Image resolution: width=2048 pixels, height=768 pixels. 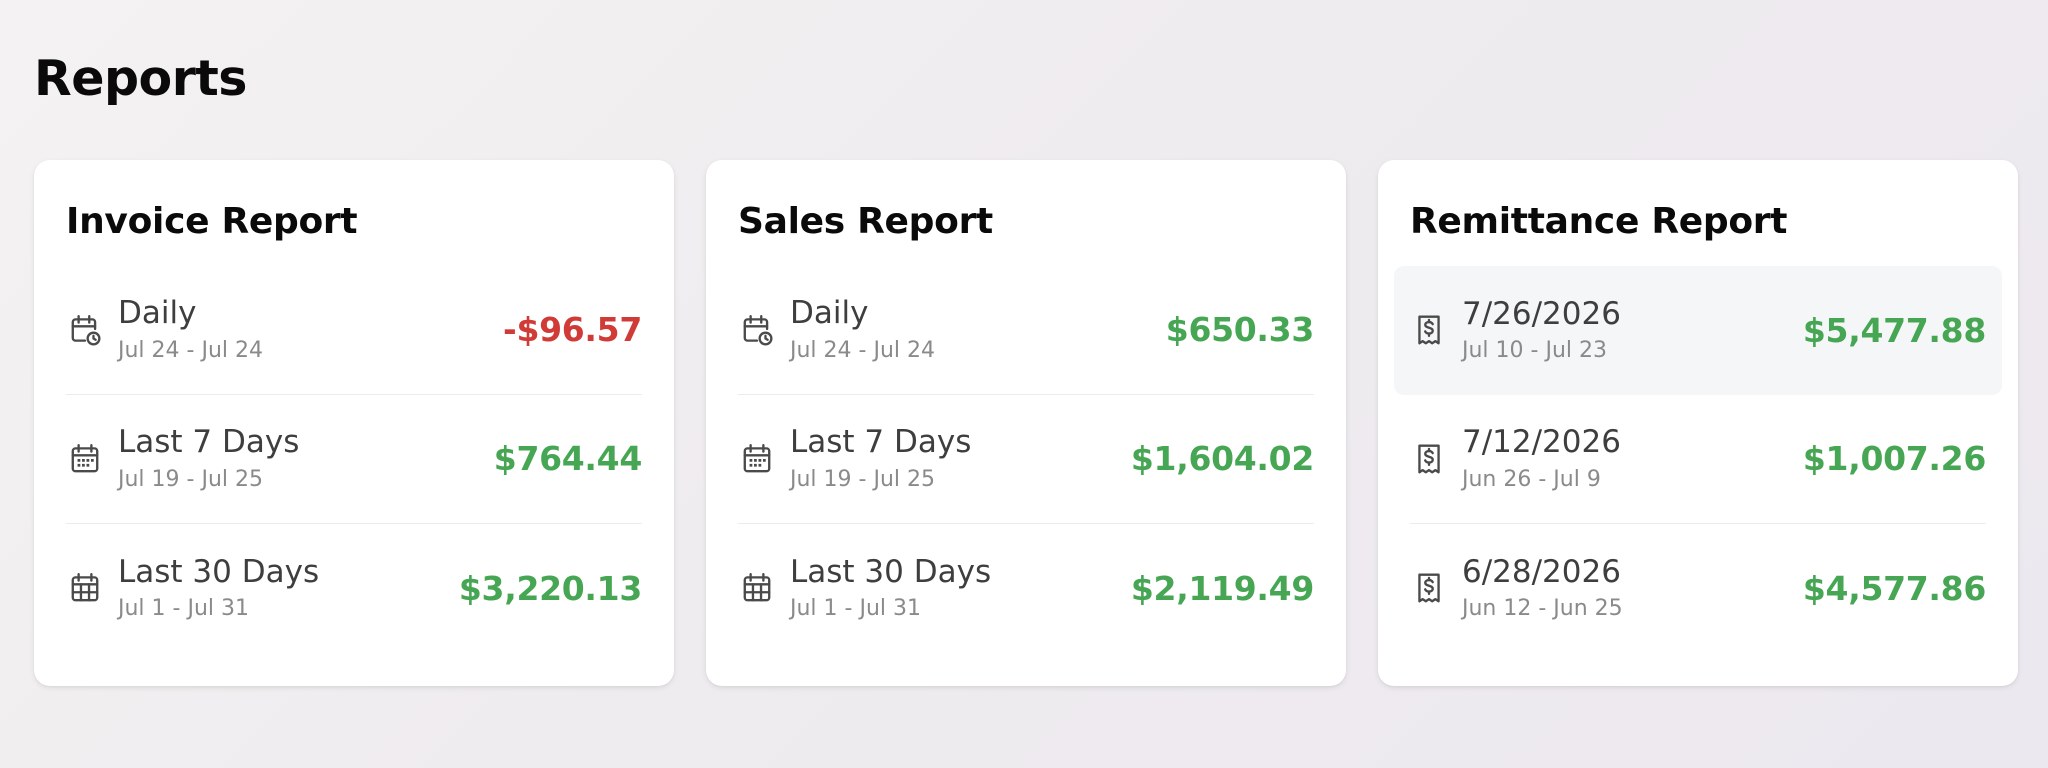 What do you see at coordinates (212, 221) in the screenshot?
I see `card-title: Invoice Report` at bounding box center [212, 221].